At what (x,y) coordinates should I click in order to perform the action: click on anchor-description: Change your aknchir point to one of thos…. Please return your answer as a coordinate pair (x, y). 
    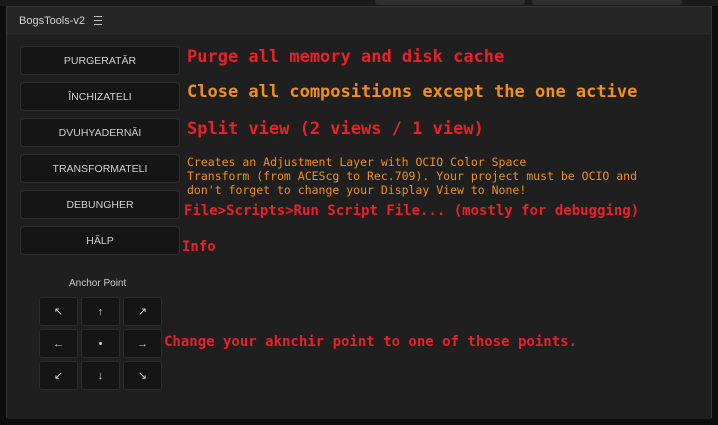
    Looking at the image, I should click on (371, 342).